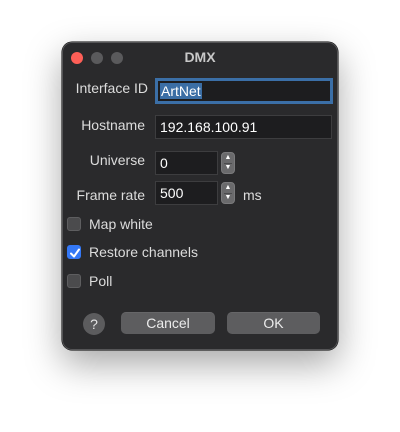 The image size is (400, 432). I want to click on poll-checkbox, so click(74, 281).